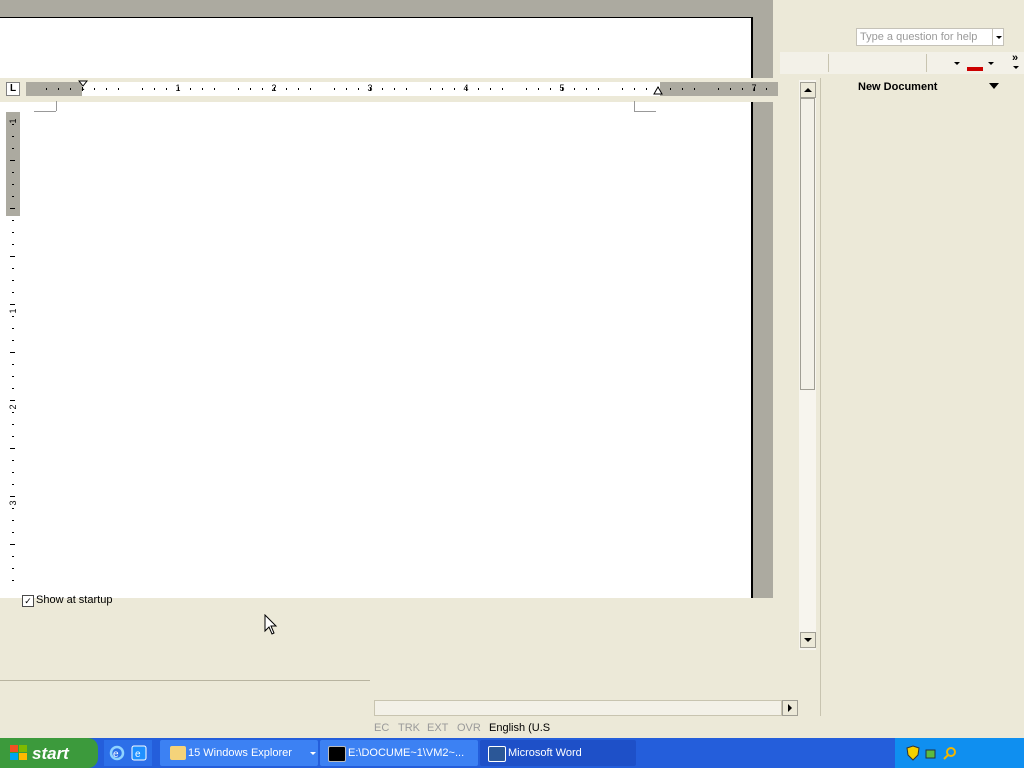 The image size is (1024, 768). Describe the element at coordinates (83, 85) in the screenshot. I see `left-indent-marker-icon` at that location.